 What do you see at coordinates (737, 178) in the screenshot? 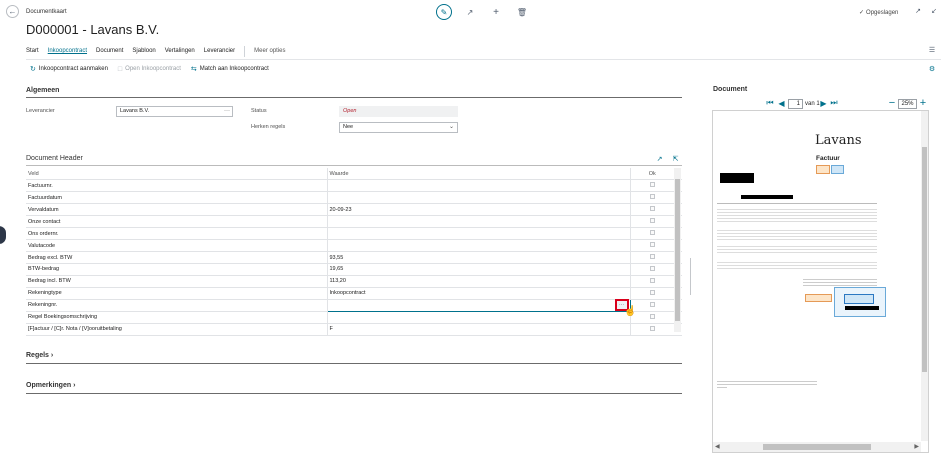
I see `redacted-block` at bounding box center [737, 178].